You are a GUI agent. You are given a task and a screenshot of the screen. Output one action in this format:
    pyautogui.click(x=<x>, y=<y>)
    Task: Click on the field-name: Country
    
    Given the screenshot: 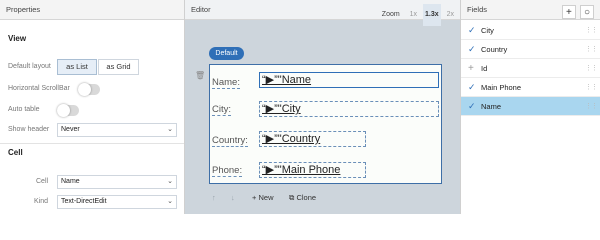 What is the action you would take?
    pyautogui.click(x=494, y=49)
    